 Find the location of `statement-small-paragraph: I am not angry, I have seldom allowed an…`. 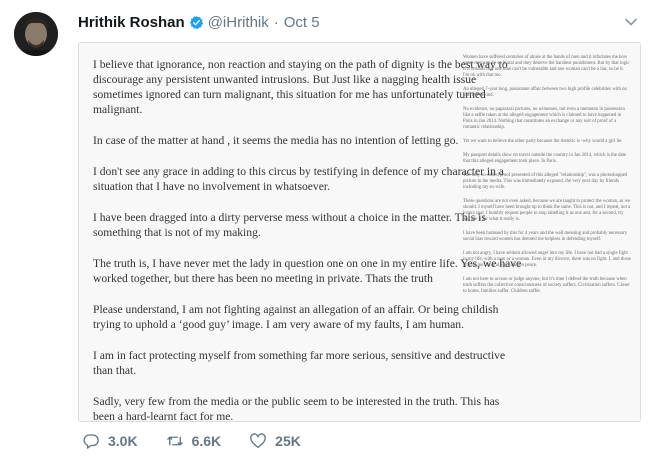

statement-small-paragraph: I am not angry, I have seldom allowed an… is located at coordinates (547, 259).